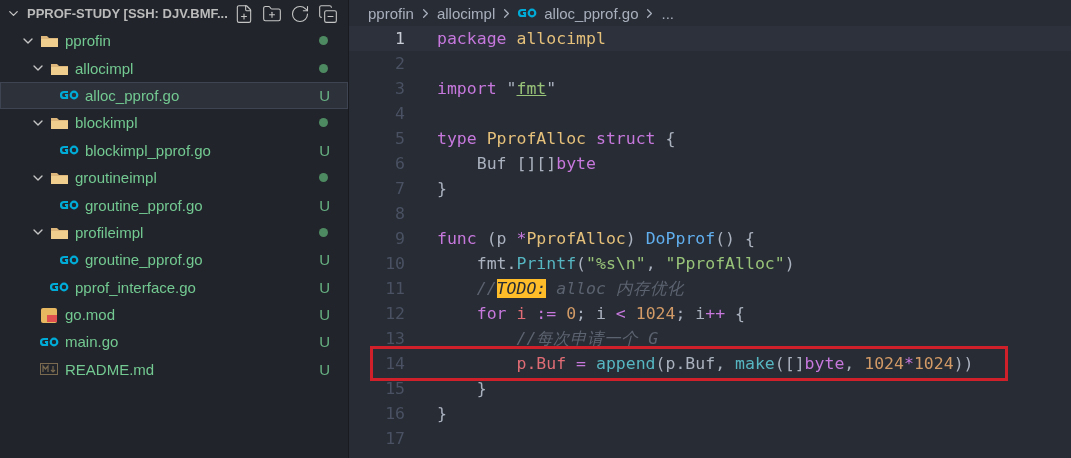 This screenshot has height=458, width=1071. What do you see at coordinates (391, 13) in the screenshot?
I see `breadcrumb-item: pprofin` at bounding box center [391, 13].